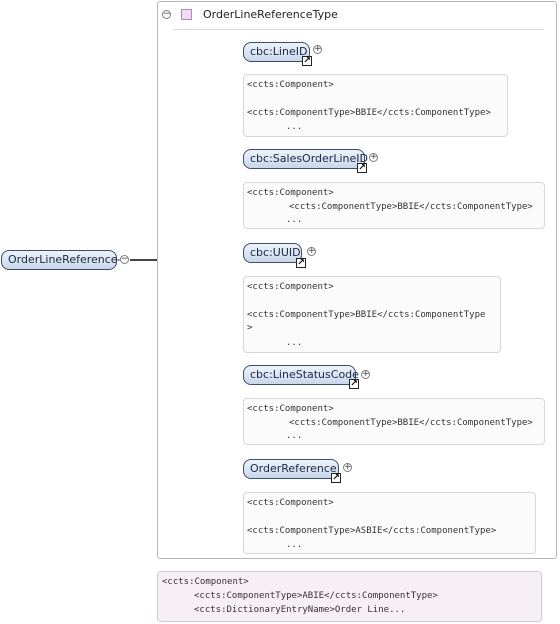 Image resolution: width=560 pixels, height=624 pixels. Describe the element at coordinates (359, 29) in the screenshot. I see `type-header-divider` at that location.